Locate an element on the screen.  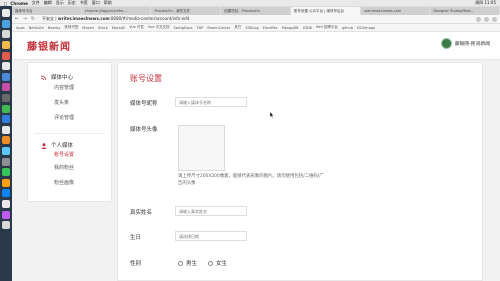
extension-icon is located at coordinates (486, 19).